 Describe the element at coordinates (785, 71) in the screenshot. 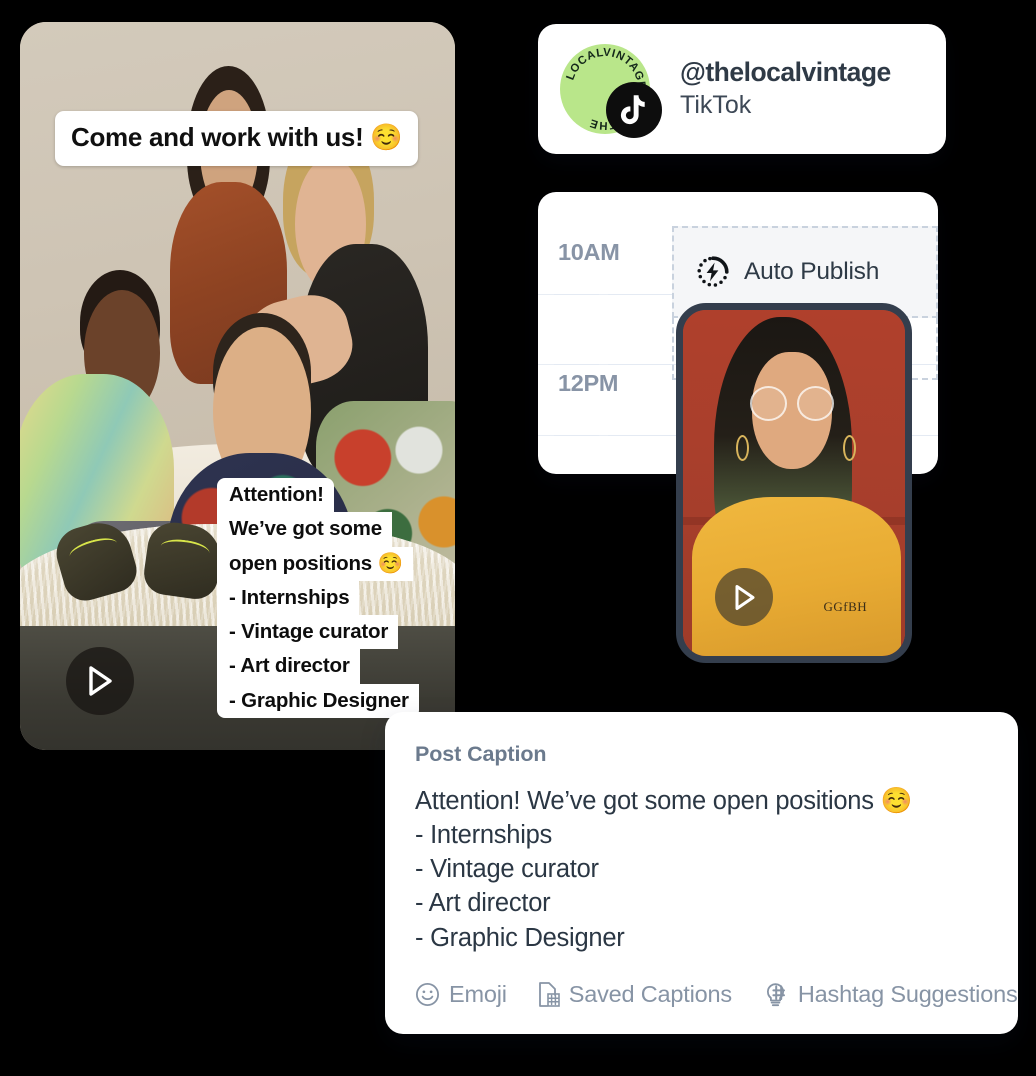

I see `account-handle: @thelocalvintage` at that location.